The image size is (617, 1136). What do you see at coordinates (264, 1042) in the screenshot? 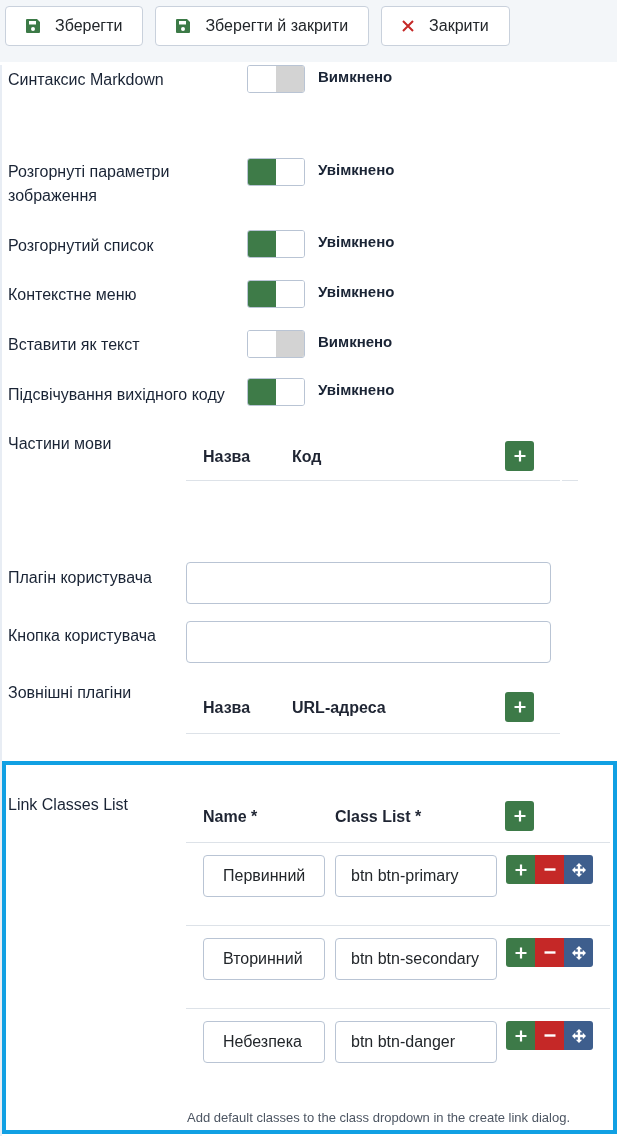
I see `name-field: Небезпека` at bounding box center [264, 1042].